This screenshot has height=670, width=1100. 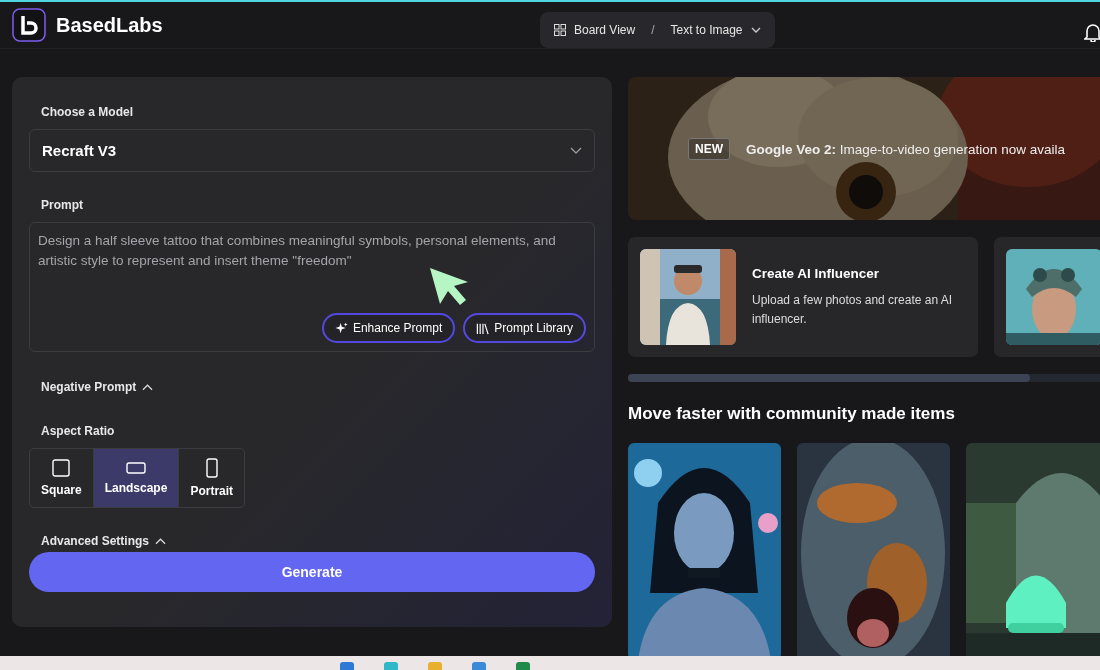 What do you see at coordinates (816, 273) in the screenshot?
I see `card-title: Create AI Influencer` at bounding box center [816, 273].